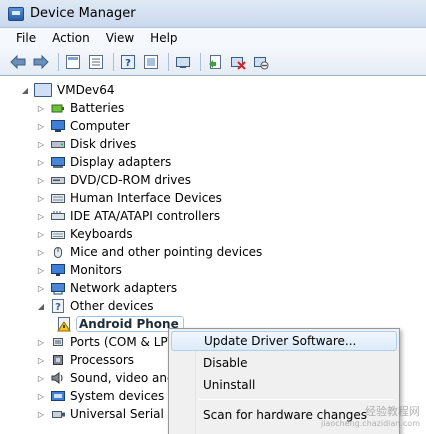 This screenshot has width=426, height=434. I want to click on tree-item: ▷ Computer, so click(83, 126).